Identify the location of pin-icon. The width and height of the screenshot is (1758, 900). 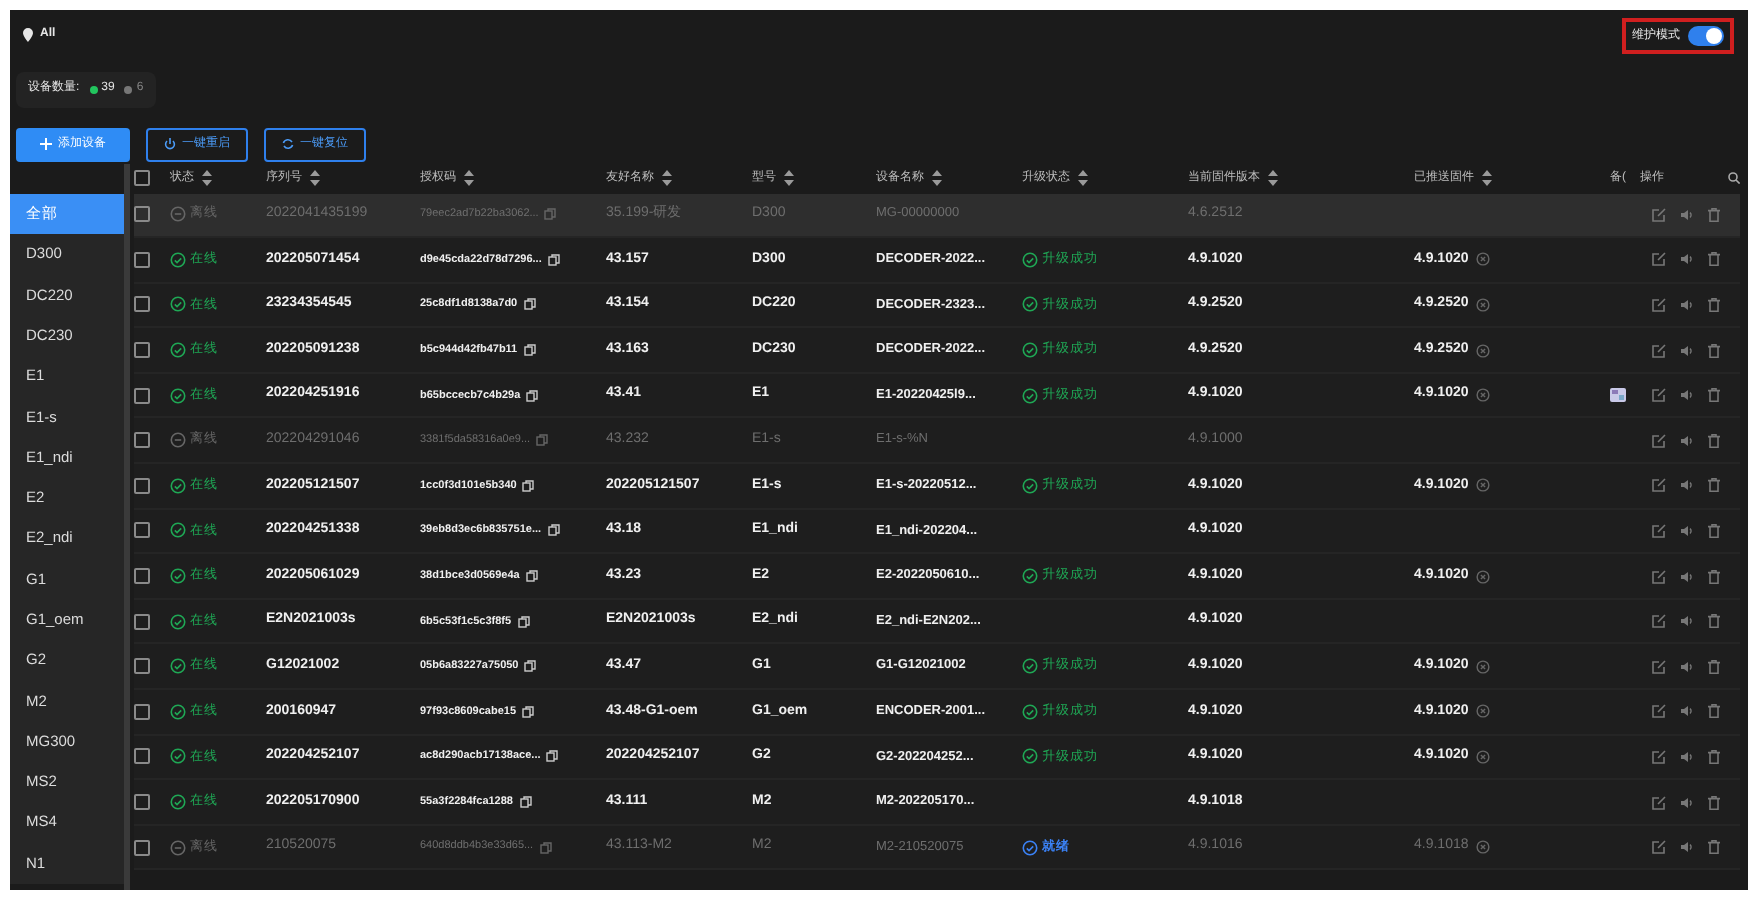
(28, 35).